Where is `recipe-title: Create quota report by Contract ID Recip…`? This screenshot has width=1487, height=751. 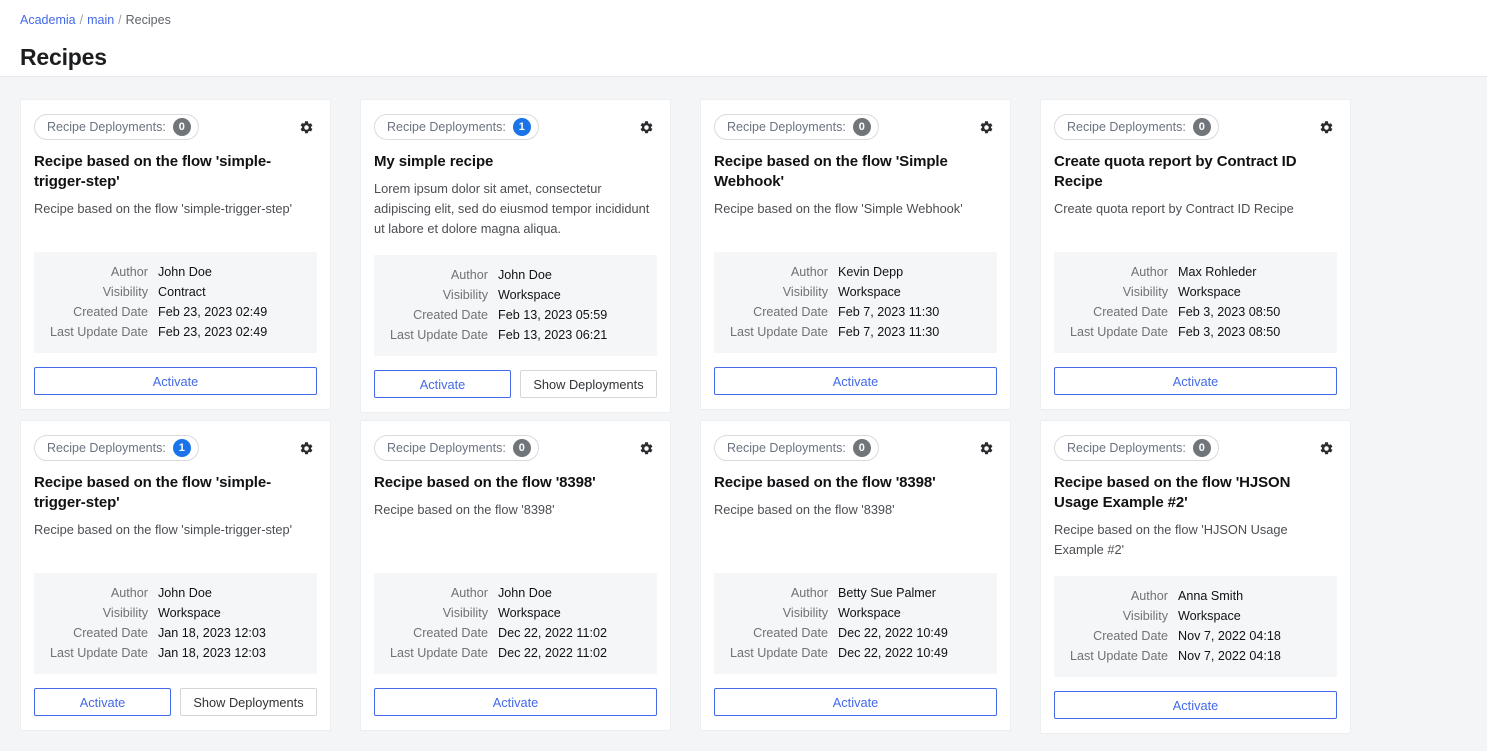
recipe-title: Create quota report by Contract ID Recip… is located at coordinates (1175, 171).